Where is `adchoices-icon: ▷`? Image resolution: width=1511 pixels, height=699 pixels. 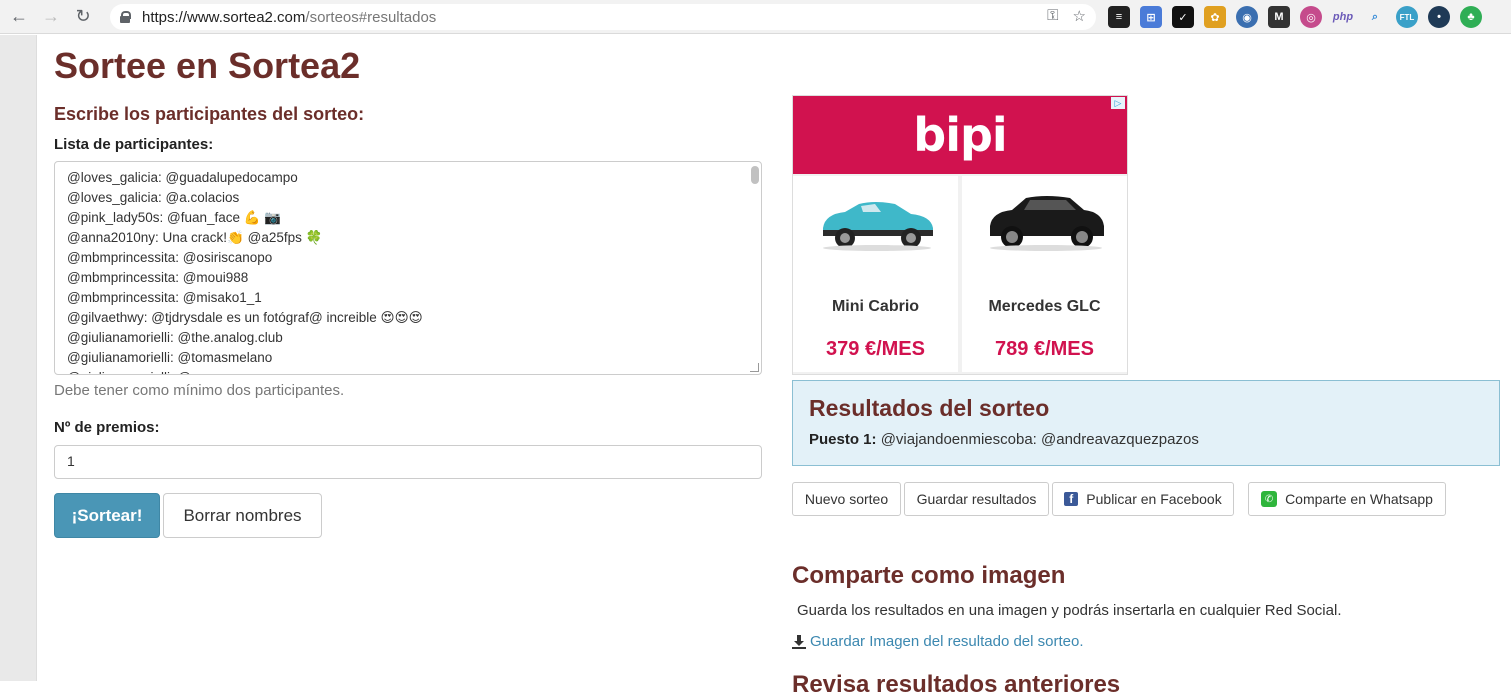
adchoices-icon: ▷ is located at coordinates (1118, 103).